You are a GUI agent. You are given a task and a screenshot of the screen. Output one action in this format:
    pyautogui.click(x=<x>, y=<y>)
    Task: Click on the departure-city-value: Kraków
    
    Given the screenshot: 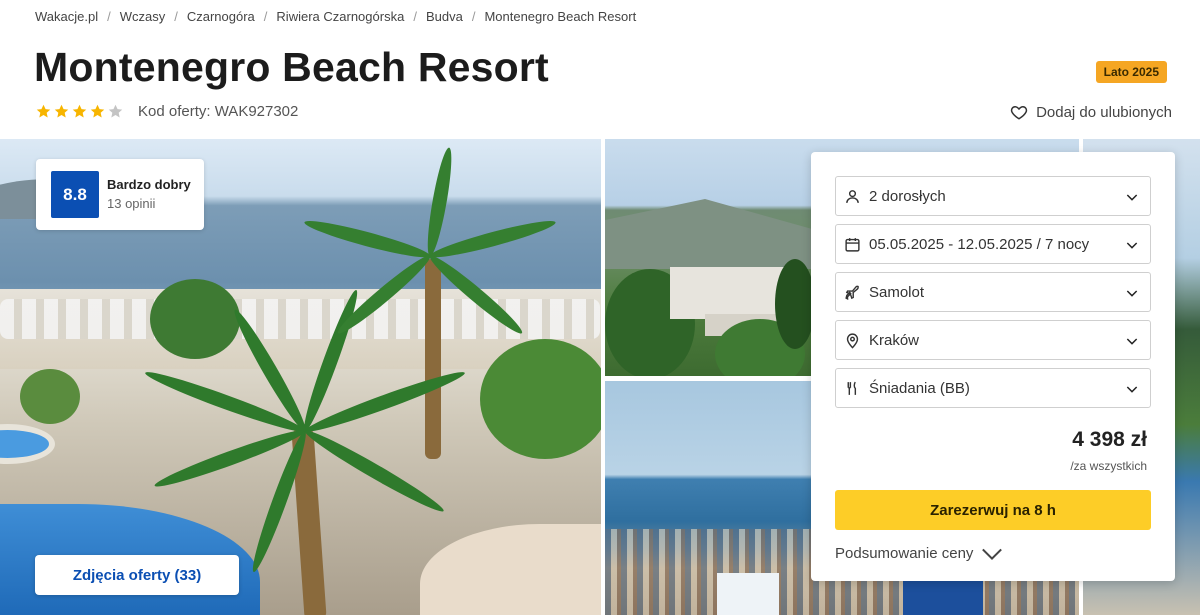 What is the action you would take?
    pyautogui.click(x=894, y=340)
    